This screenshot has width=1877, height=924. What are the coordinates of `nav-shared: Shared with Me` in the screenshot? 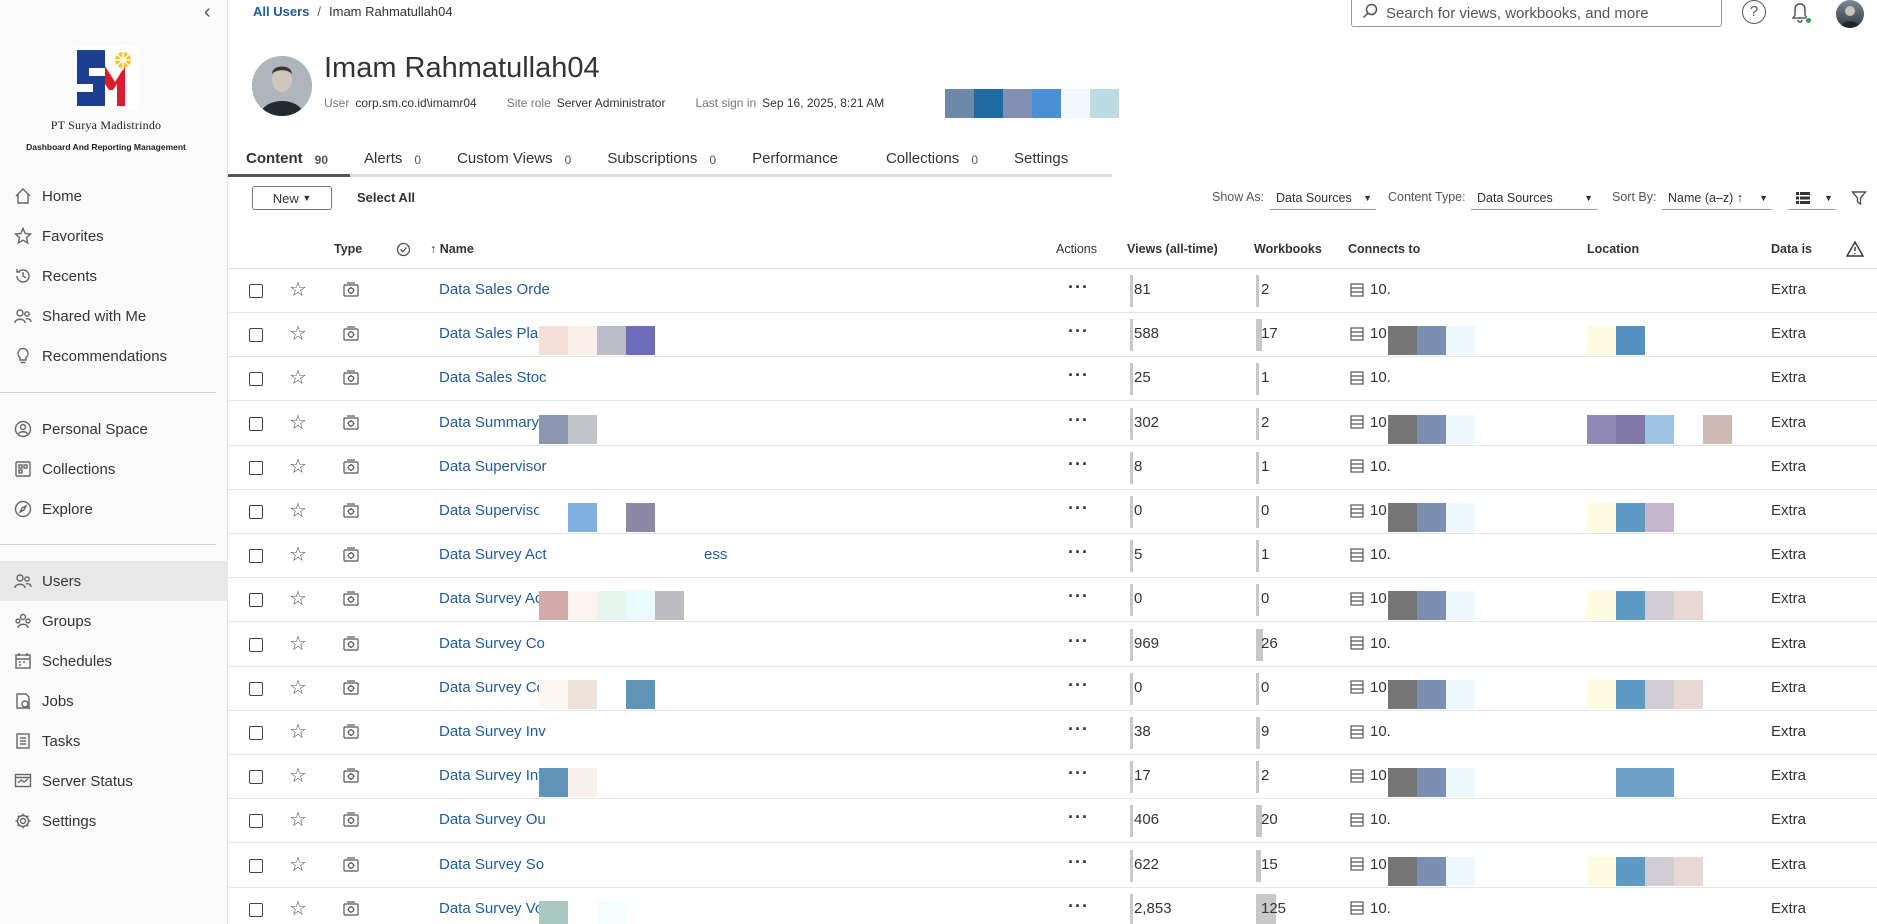 It's located at (114, 316).